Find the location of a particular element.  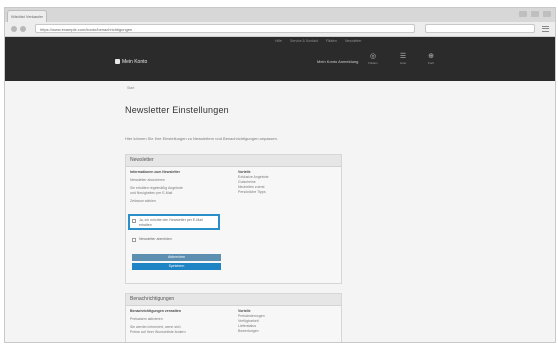

browser-tab: Wishlist Verkaufer is located at coordinates (27, 16).